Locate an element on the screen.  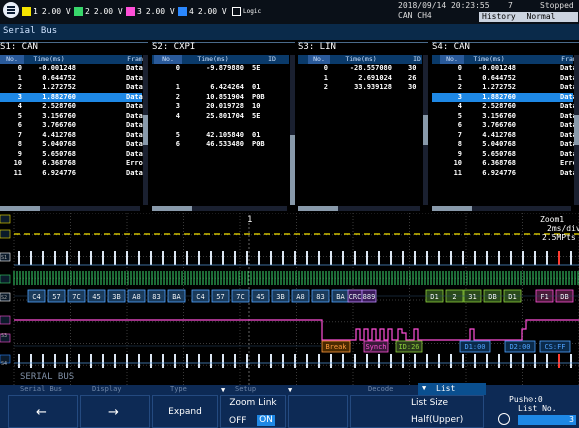
zoom-link-toggle: Zoom Link OFF ON is located at coordinates (253, 411).